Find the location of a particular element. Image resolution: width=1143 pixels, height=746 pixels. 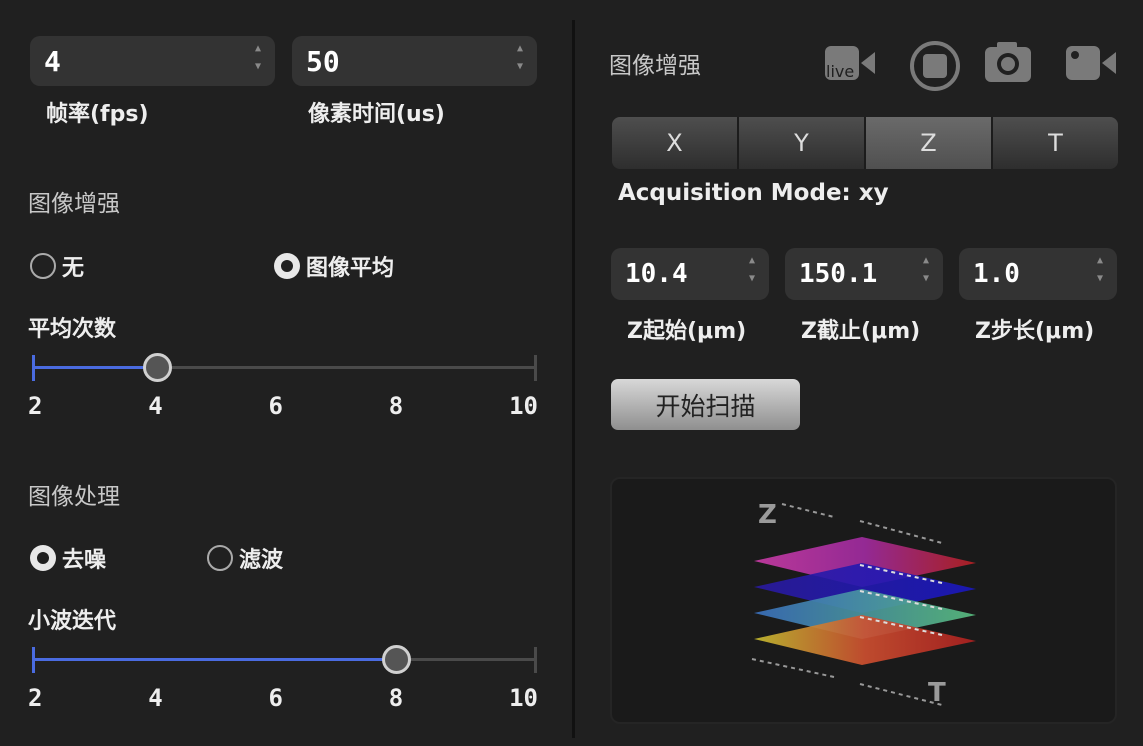

pixel-time-spinbox: 50 ▲ ▼ is located at coordinates (414, 61).